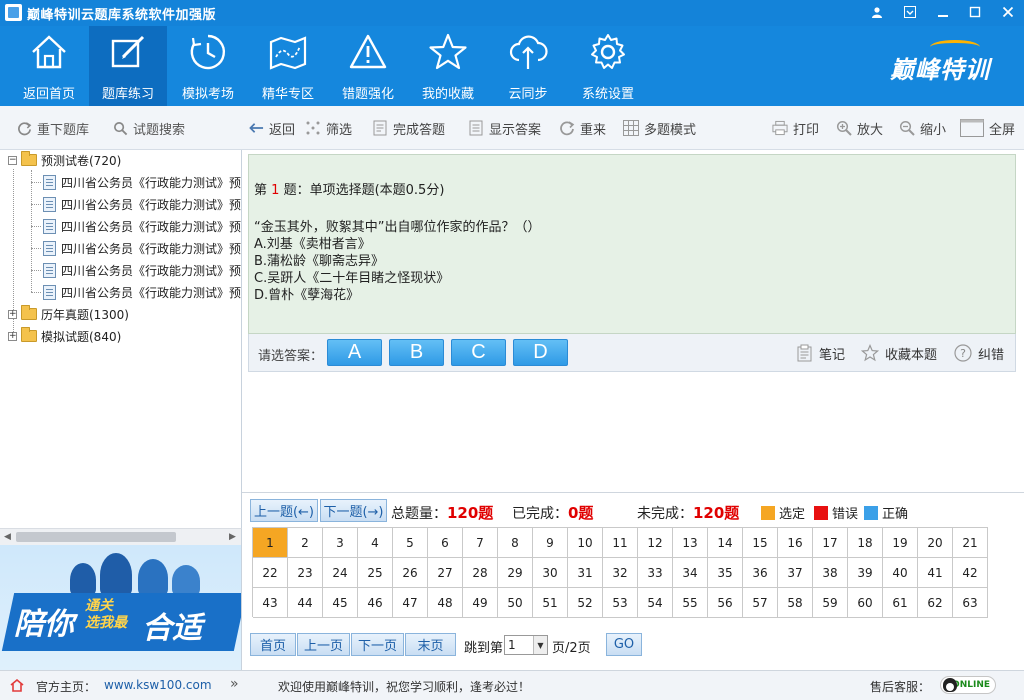 This screenshot has width=1024, height=700. I want to click on question-number-cell: 1, so click(270, 543).